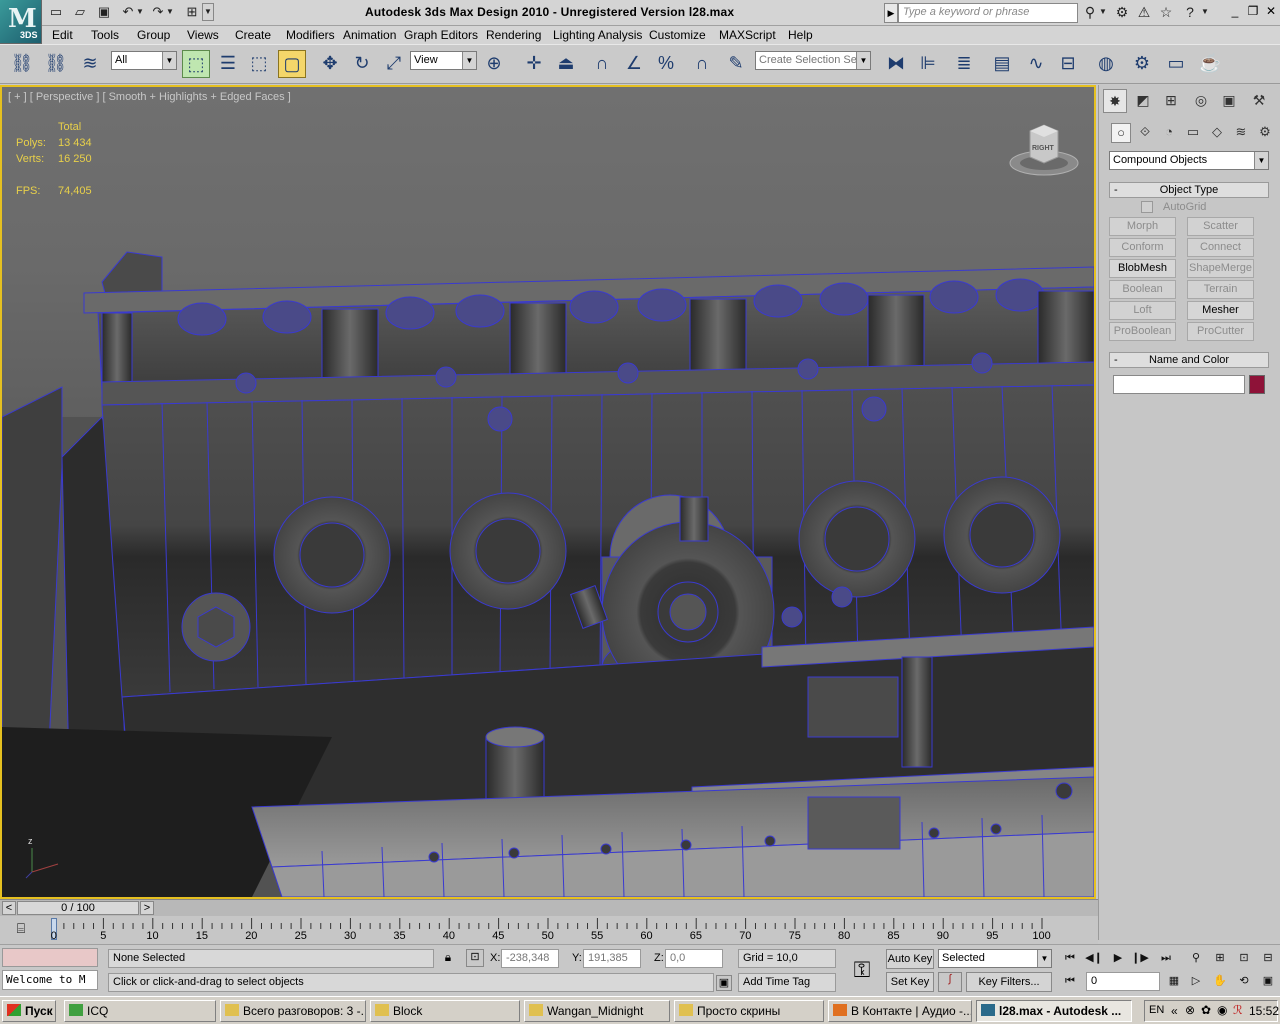 The width and height of the screenshot is (1280, 1024). Describe the element at coordinates (1070, 958) in the screenshot. I see `go-to-start-icon: ⏮` at that location.